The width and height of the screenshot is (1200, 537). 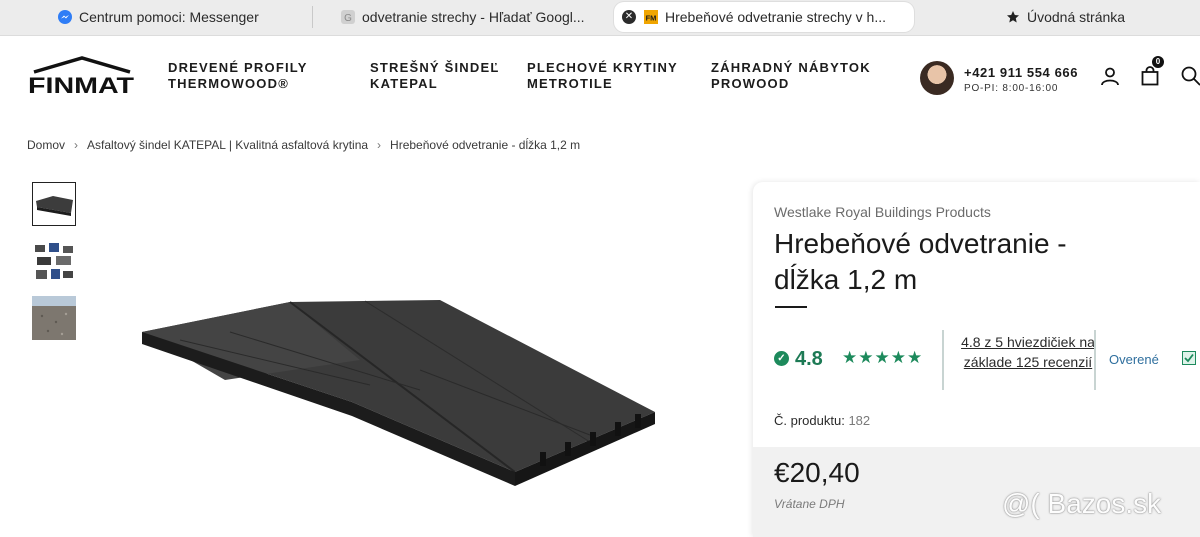 I want to click on nav-metrotile: PLECHOVÉ KRYTINY METROTILE, so click(x=602, y=76).